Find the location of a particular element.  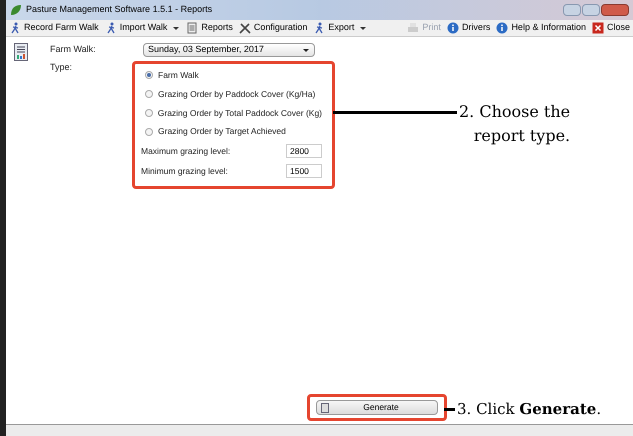

leaf-icon is located at coordinates (16, 10).